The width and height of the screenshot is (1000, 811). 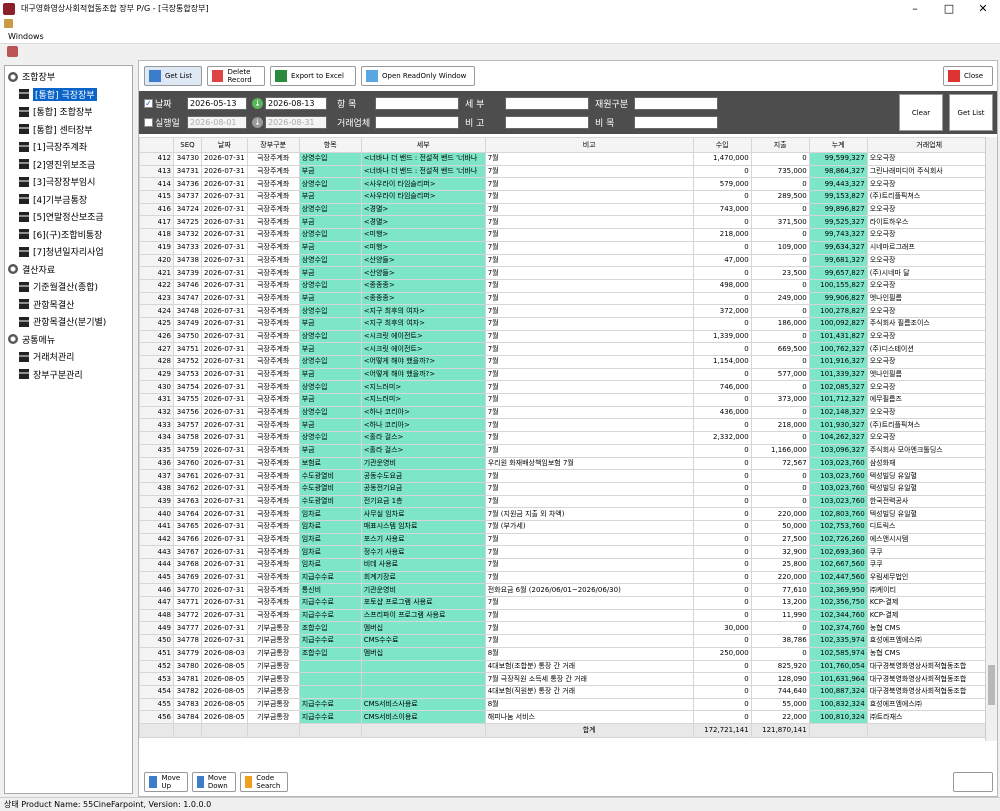 What do you see at coordinates (780, 171) in the screenshot?
I see `table-cell: 735,000` at bounding box center [780, 171].